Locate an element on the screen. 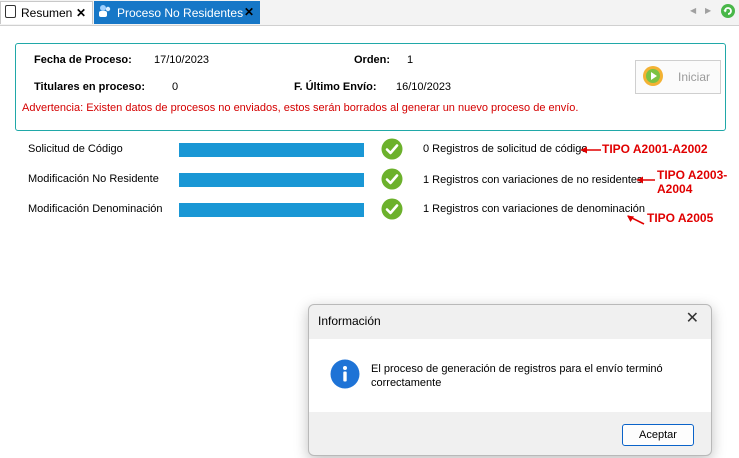 Image resolution: width=739 pixels, height=458 pixels. tipo-annotation-2a: TIPO A2003- is located at coordinates (692, 175).